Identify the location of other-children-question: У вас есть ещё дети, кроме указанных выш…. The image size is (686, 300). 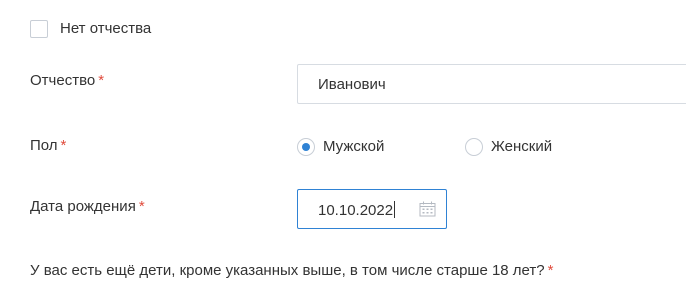
(291, 270).